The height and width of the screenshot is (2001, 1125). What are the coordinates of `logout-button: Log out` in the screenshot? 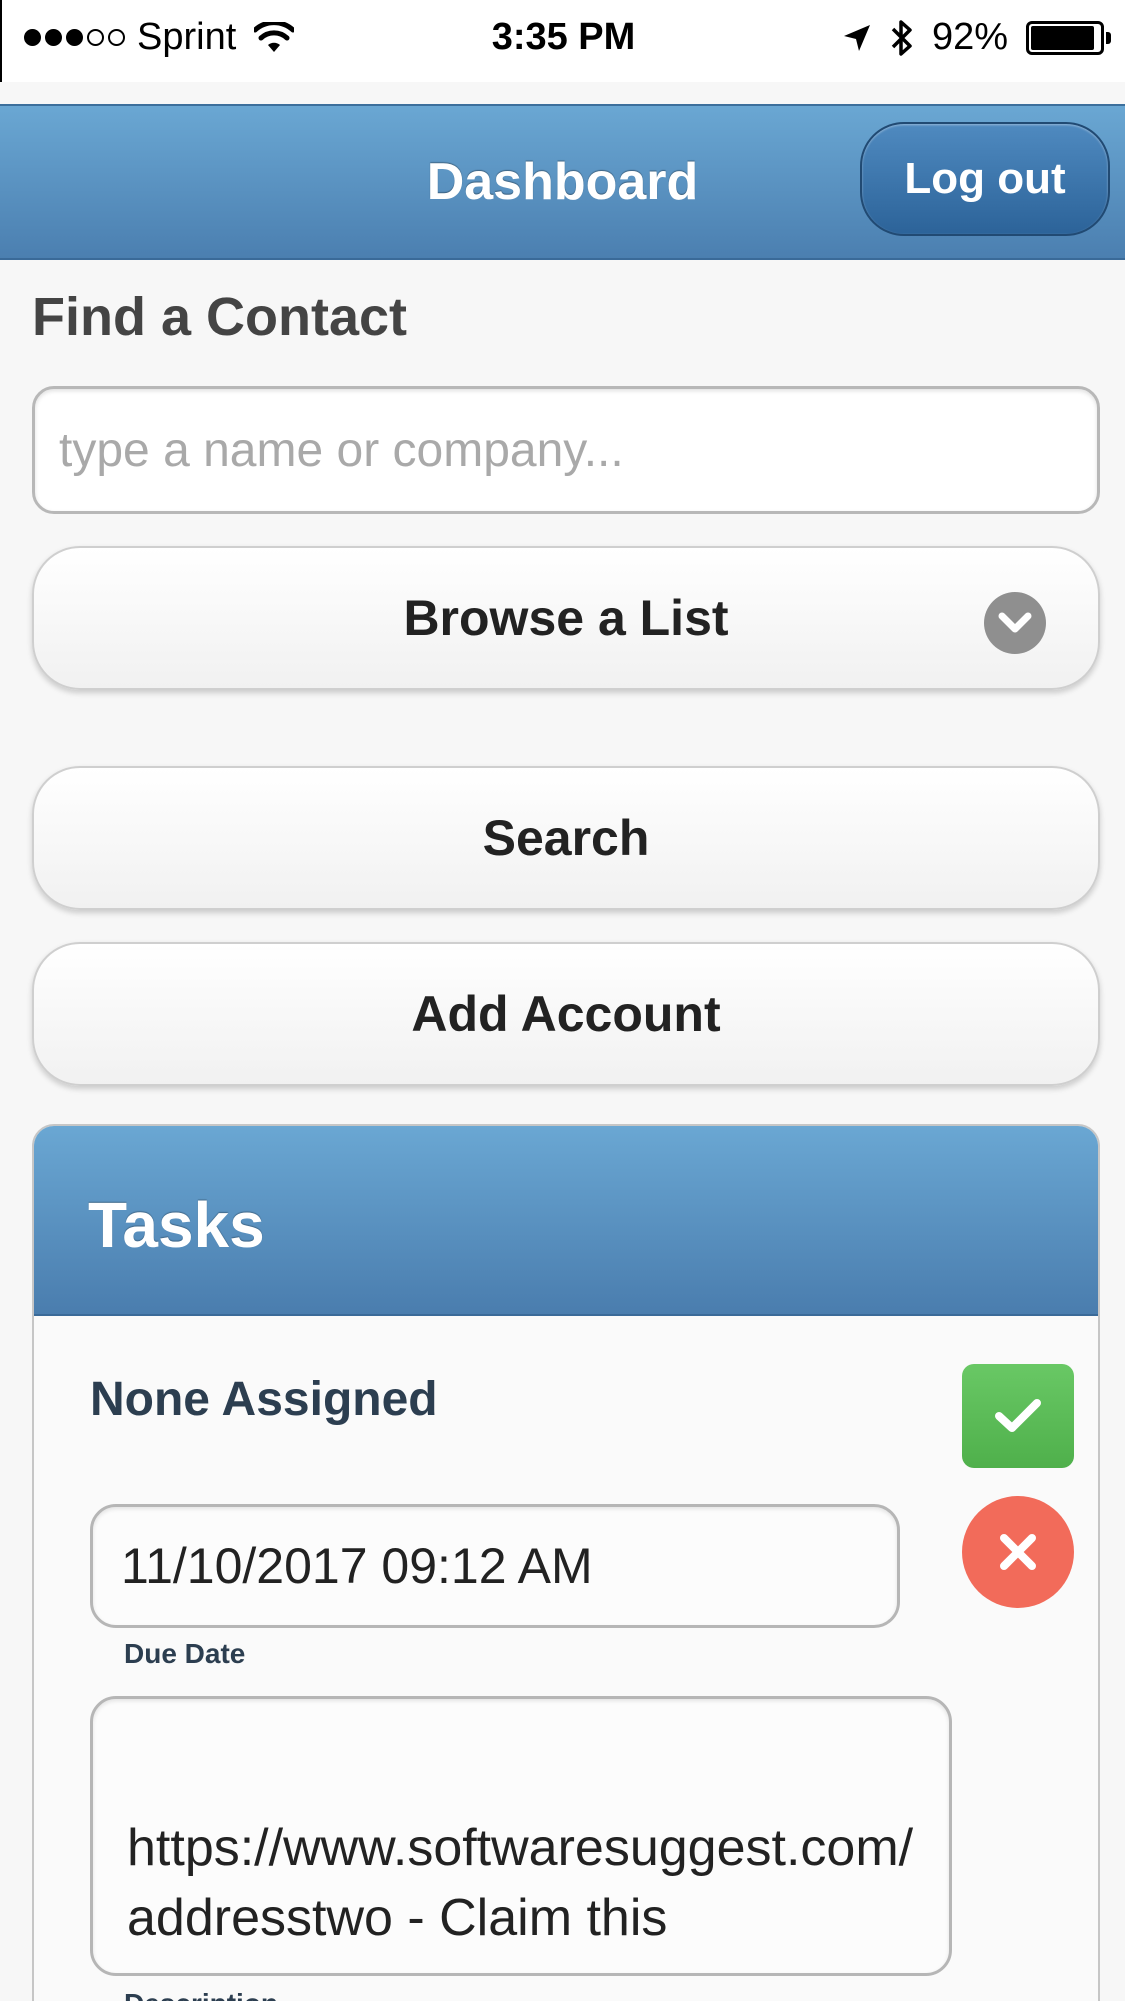 It's located at (985, 179).